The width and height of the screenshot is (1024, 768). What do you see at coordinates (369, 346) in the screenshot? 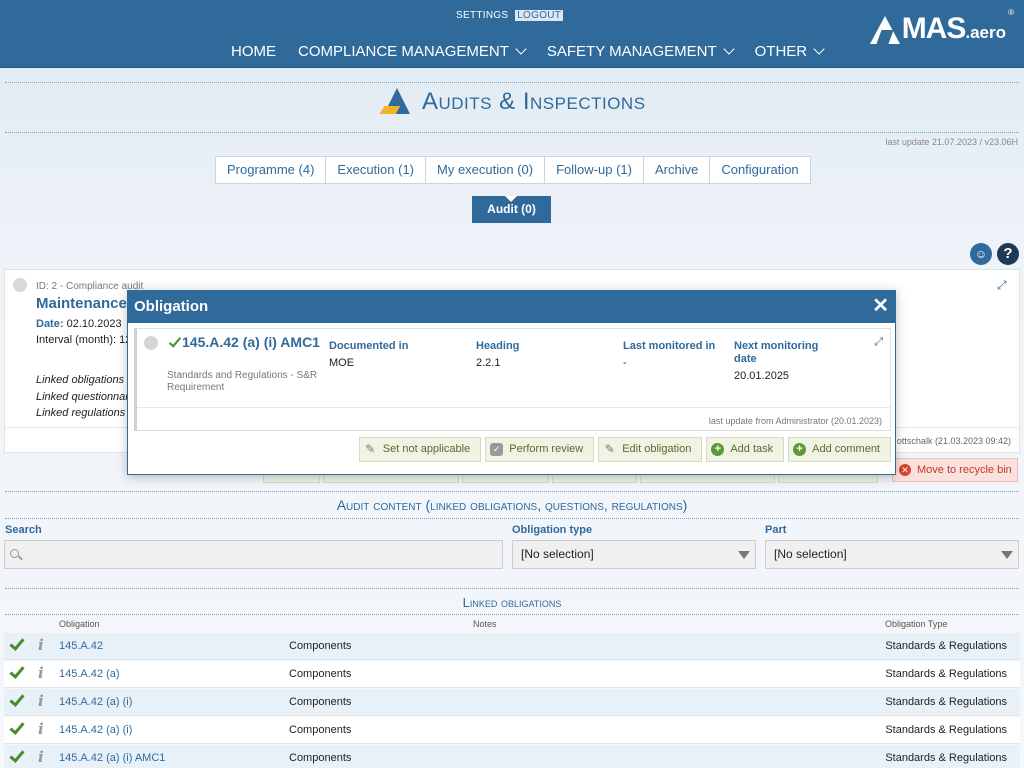
I see `documented-in-label: Documented in` at bounding box center [369, 346].